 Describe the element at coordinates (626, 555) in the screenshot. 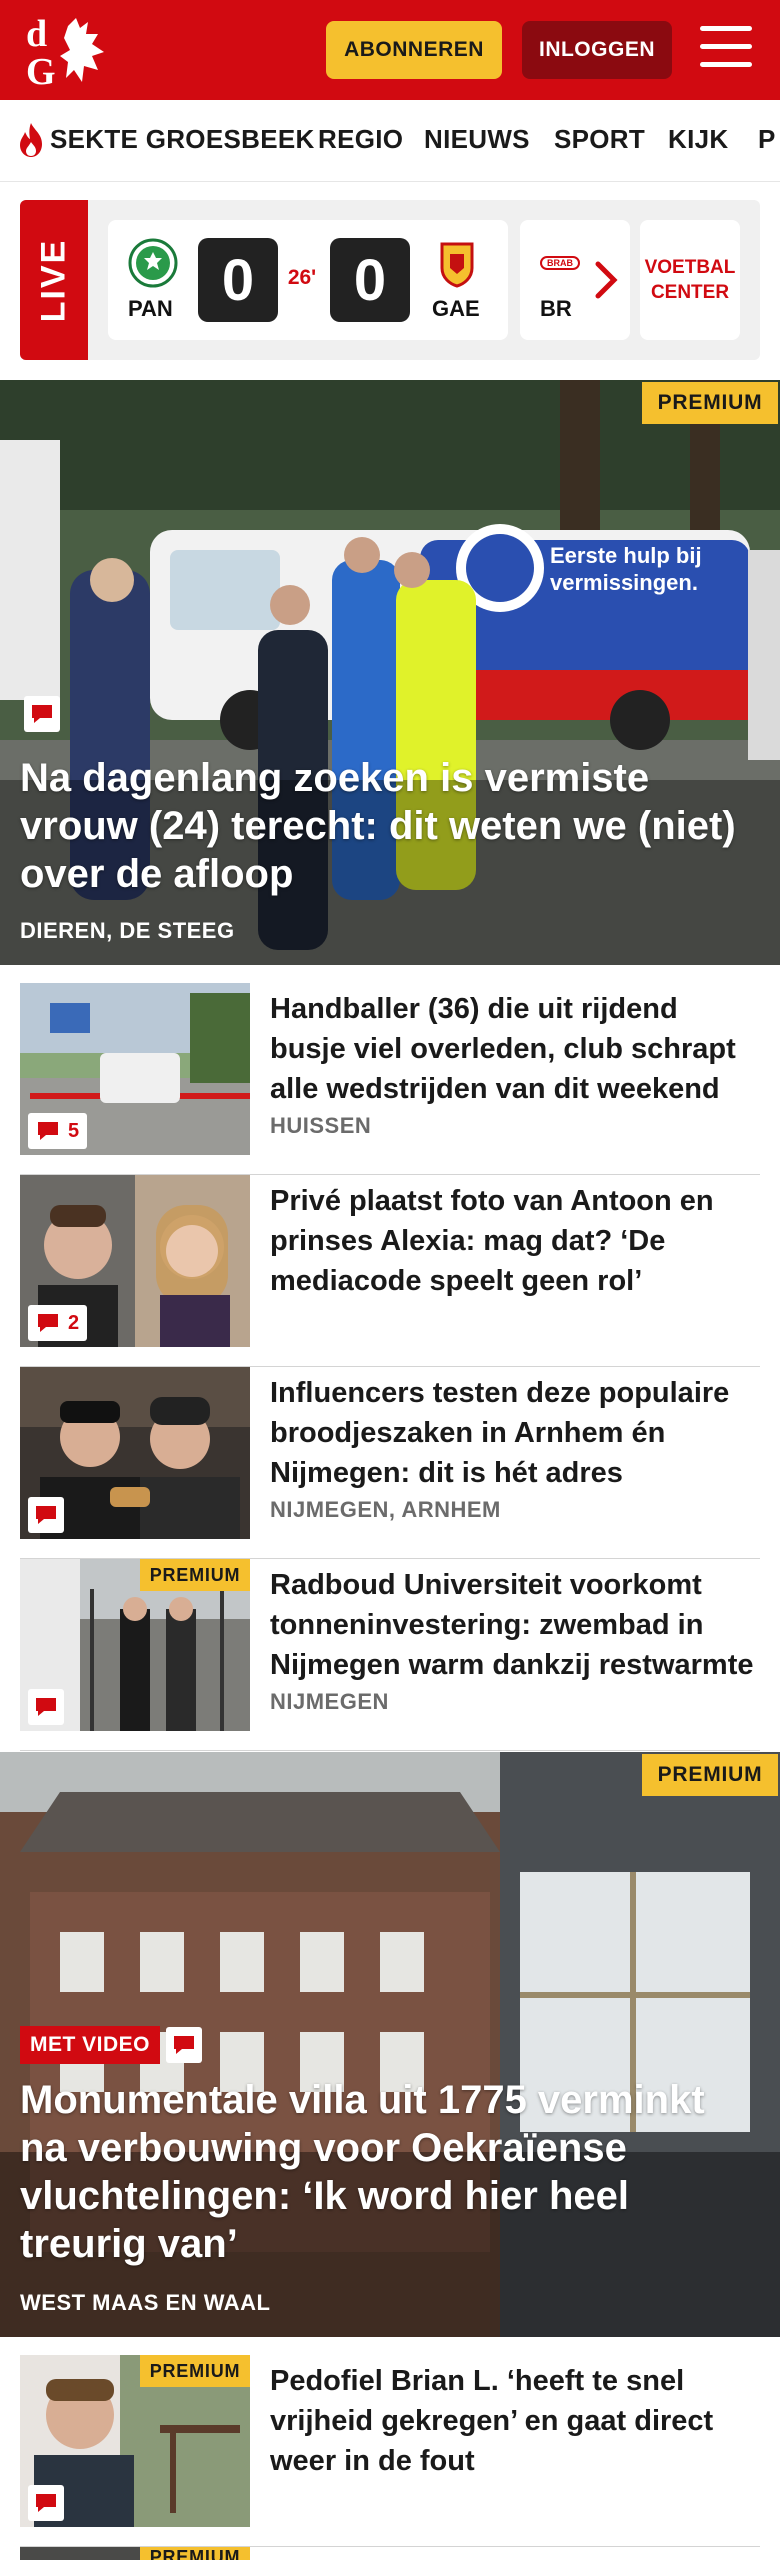

I see `svg-text: Eerste hulp bij` at that location.